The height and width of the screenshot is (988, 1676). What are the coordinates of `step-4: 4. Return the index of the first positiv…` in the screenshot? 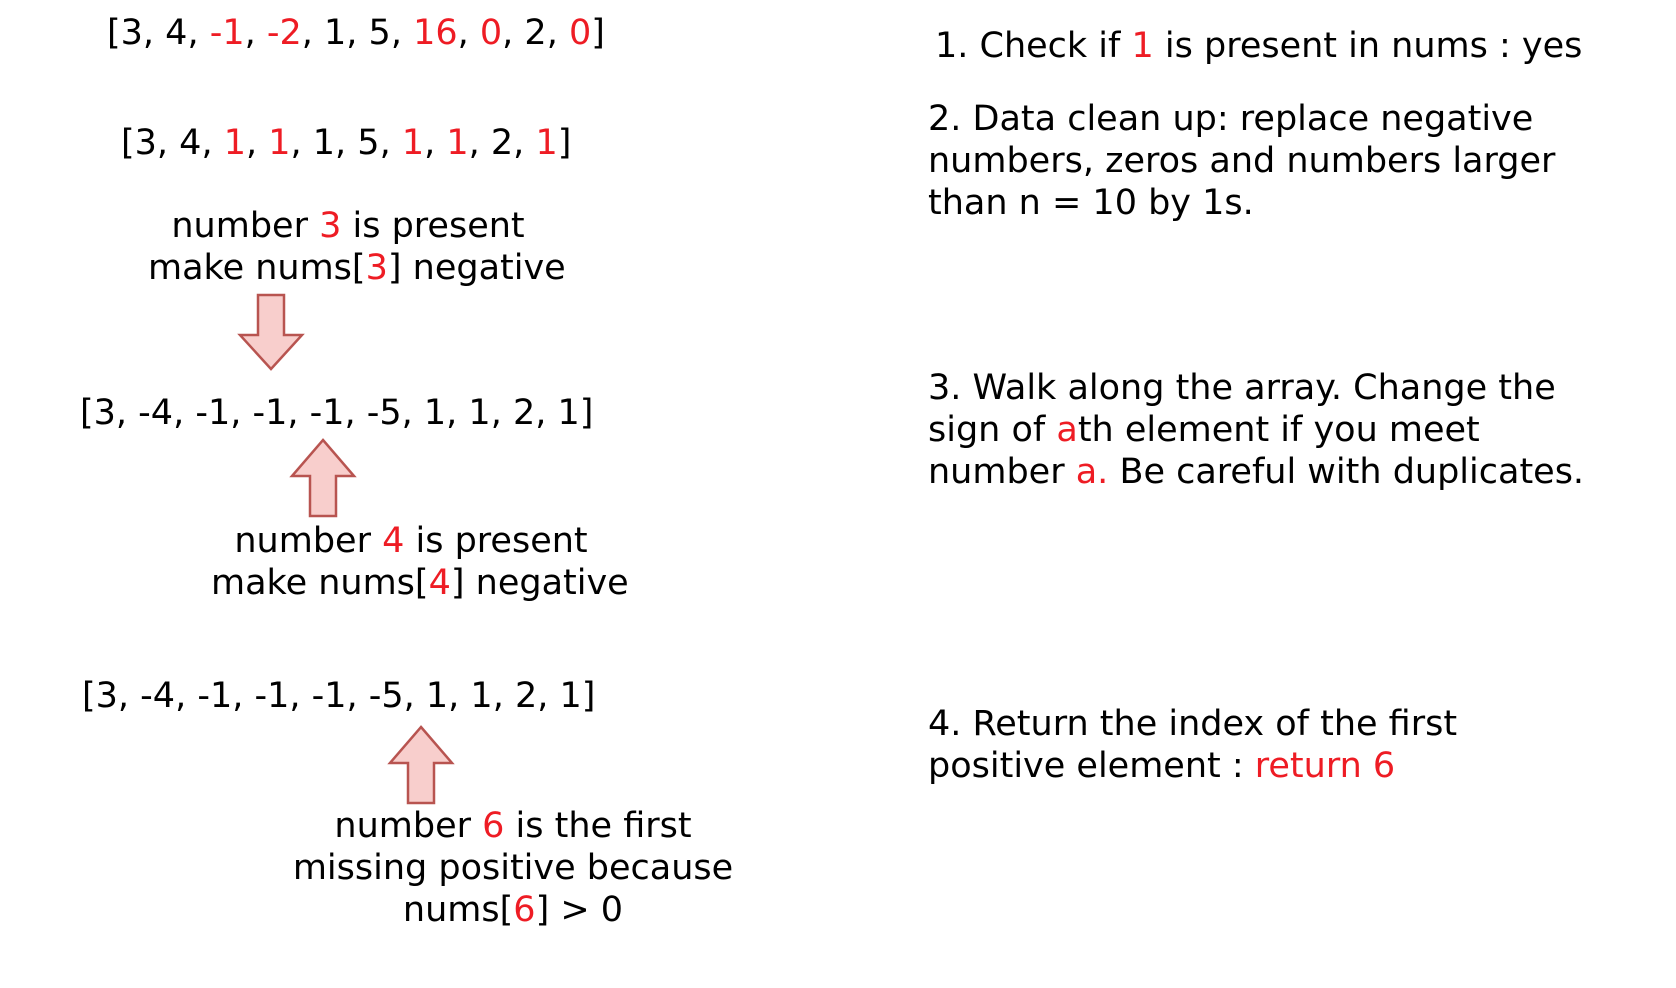 It's located at (1192, 745).